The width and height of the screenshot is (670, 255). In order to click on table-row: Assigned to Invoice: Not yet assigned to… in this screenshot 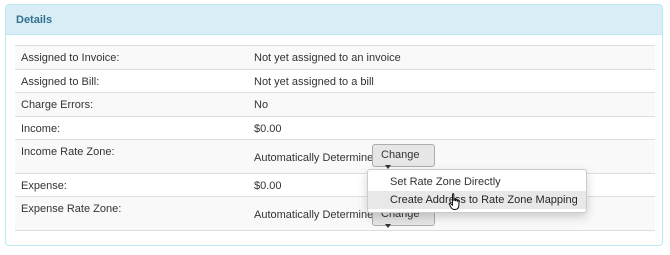, I will do `click(335, 57)`.